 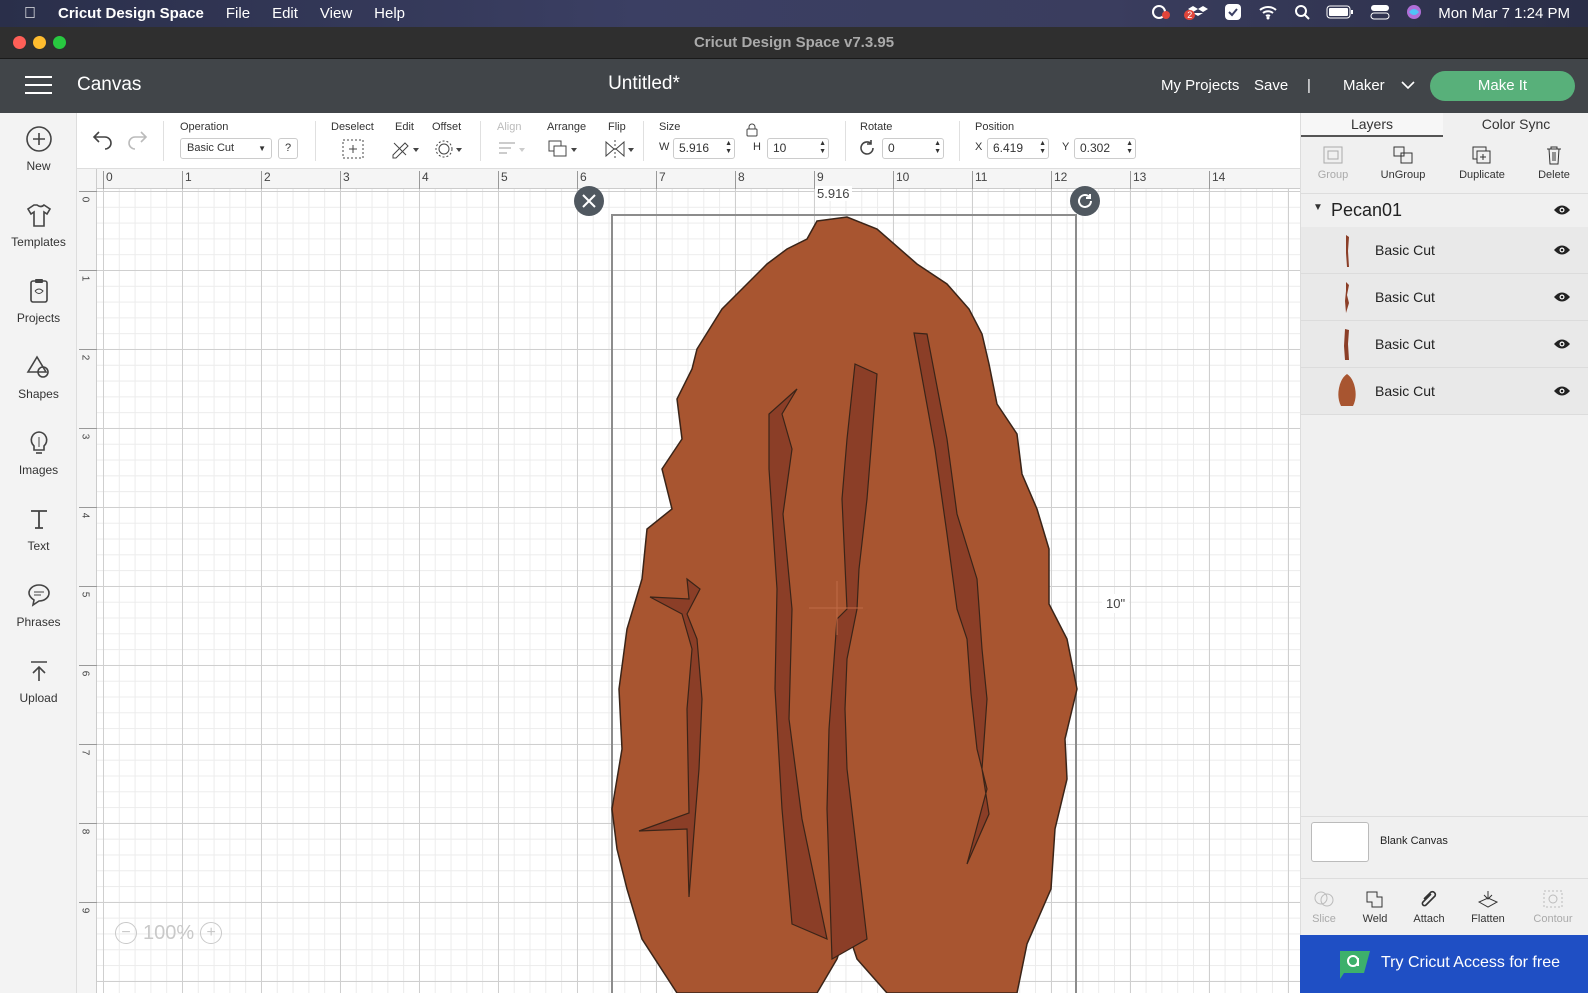 I want to click on sidebar-item-templates: Templates, so click(x=38, y=236).